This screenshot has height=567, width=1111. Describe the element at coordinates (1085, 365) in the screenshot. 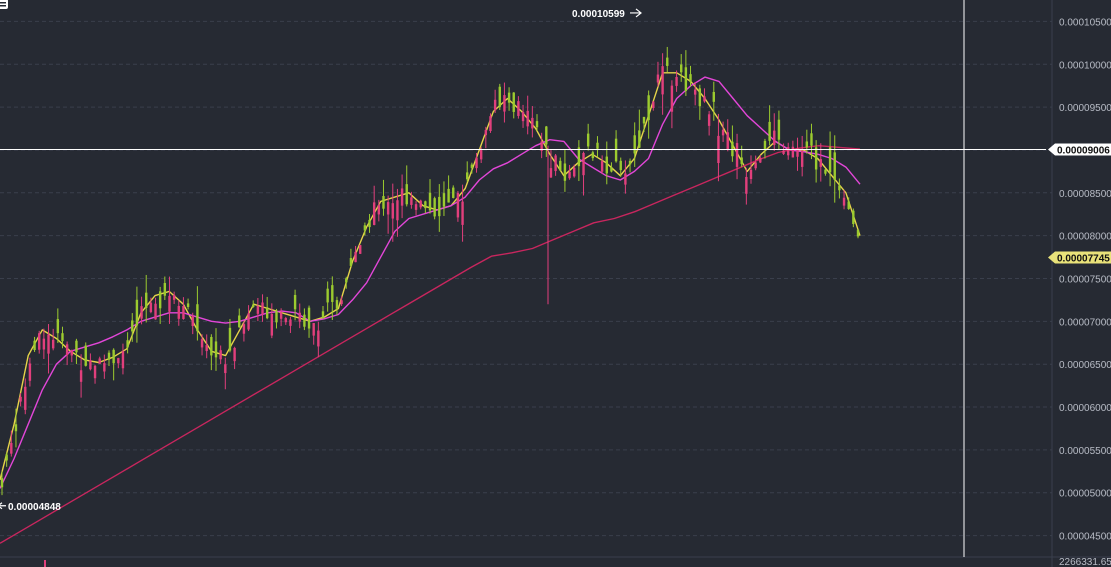

I see `y-tick-label: 0.00006500` at that location.